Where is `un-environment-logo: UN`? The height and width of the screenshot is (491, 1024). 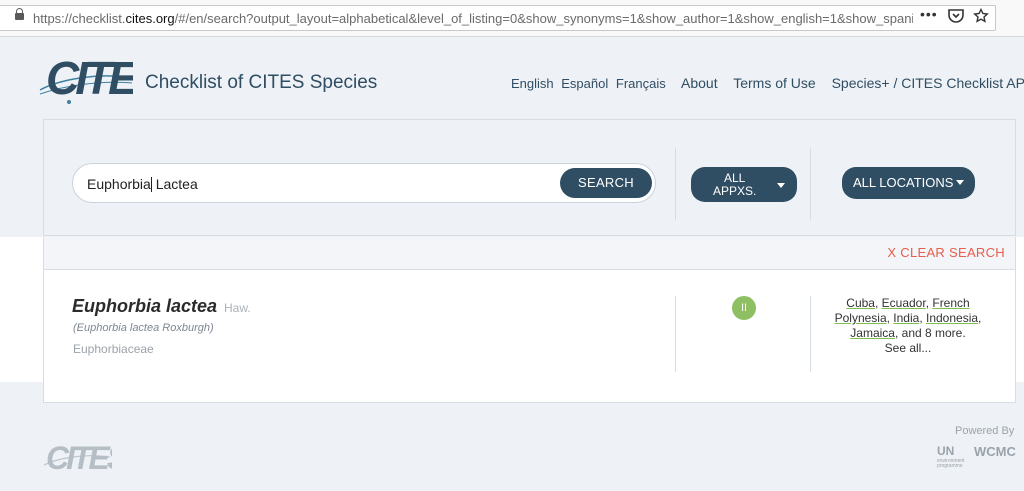
un-environment-logo: UN is located at coordinates (946, 451).